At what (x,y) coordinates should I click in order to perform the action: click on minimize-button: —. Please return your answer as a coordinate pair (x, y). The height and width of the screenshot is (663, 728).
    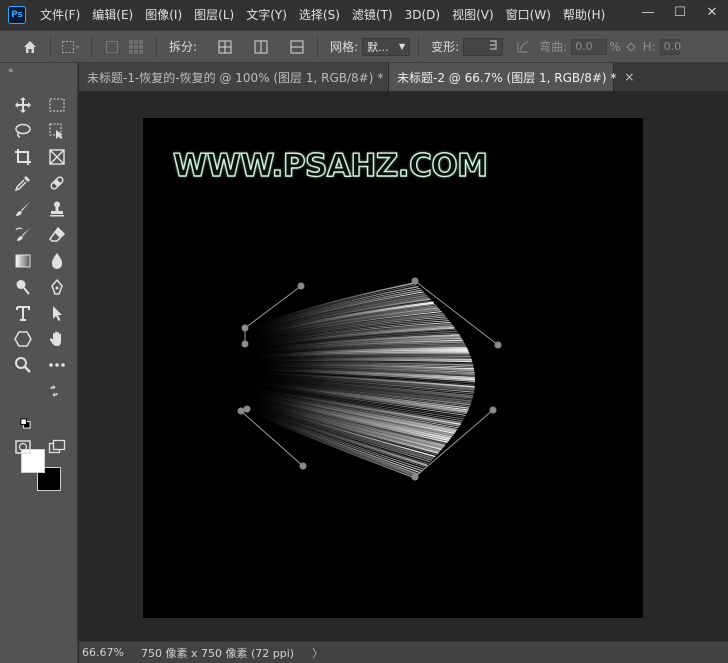
    Looking at the image, I should click on (648, 12).